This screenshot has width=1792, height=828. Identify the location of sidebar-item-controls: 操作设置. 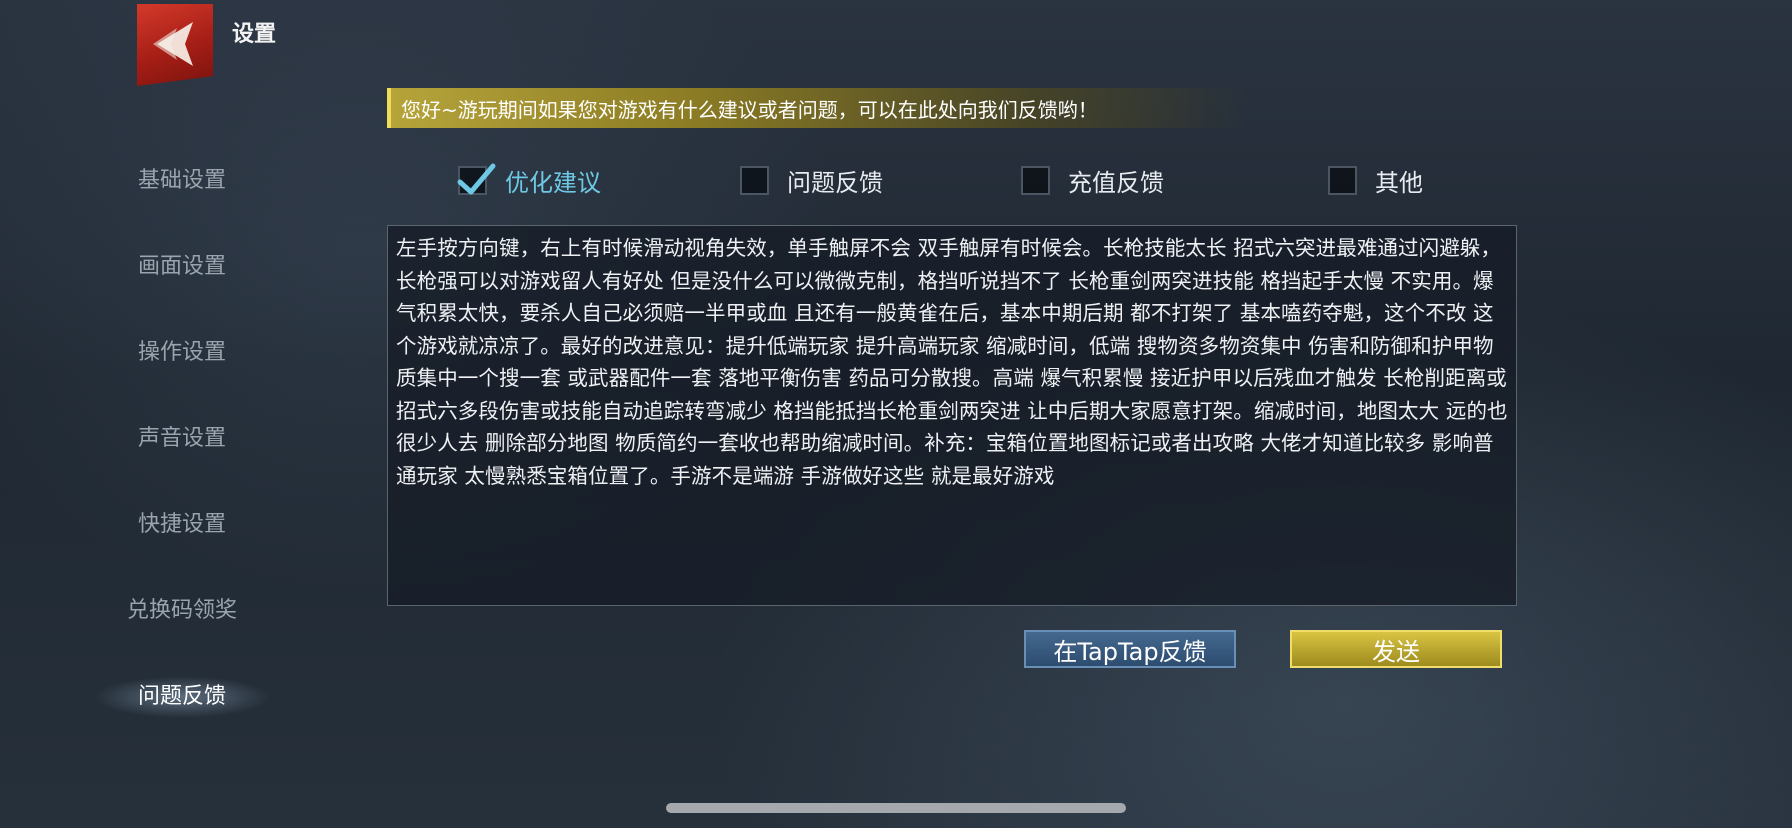
(182, 353).